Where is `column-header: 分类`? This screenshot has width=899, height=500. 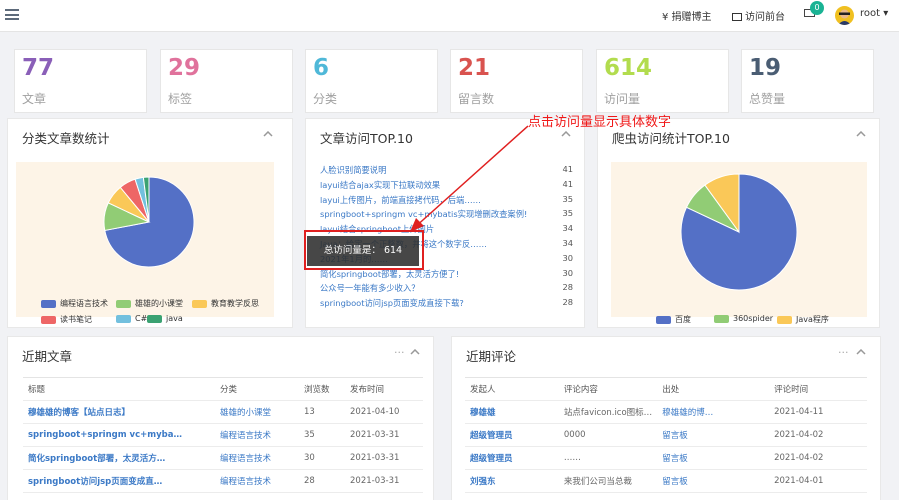 column-header: 分类 is located at coordinates (257, 389).